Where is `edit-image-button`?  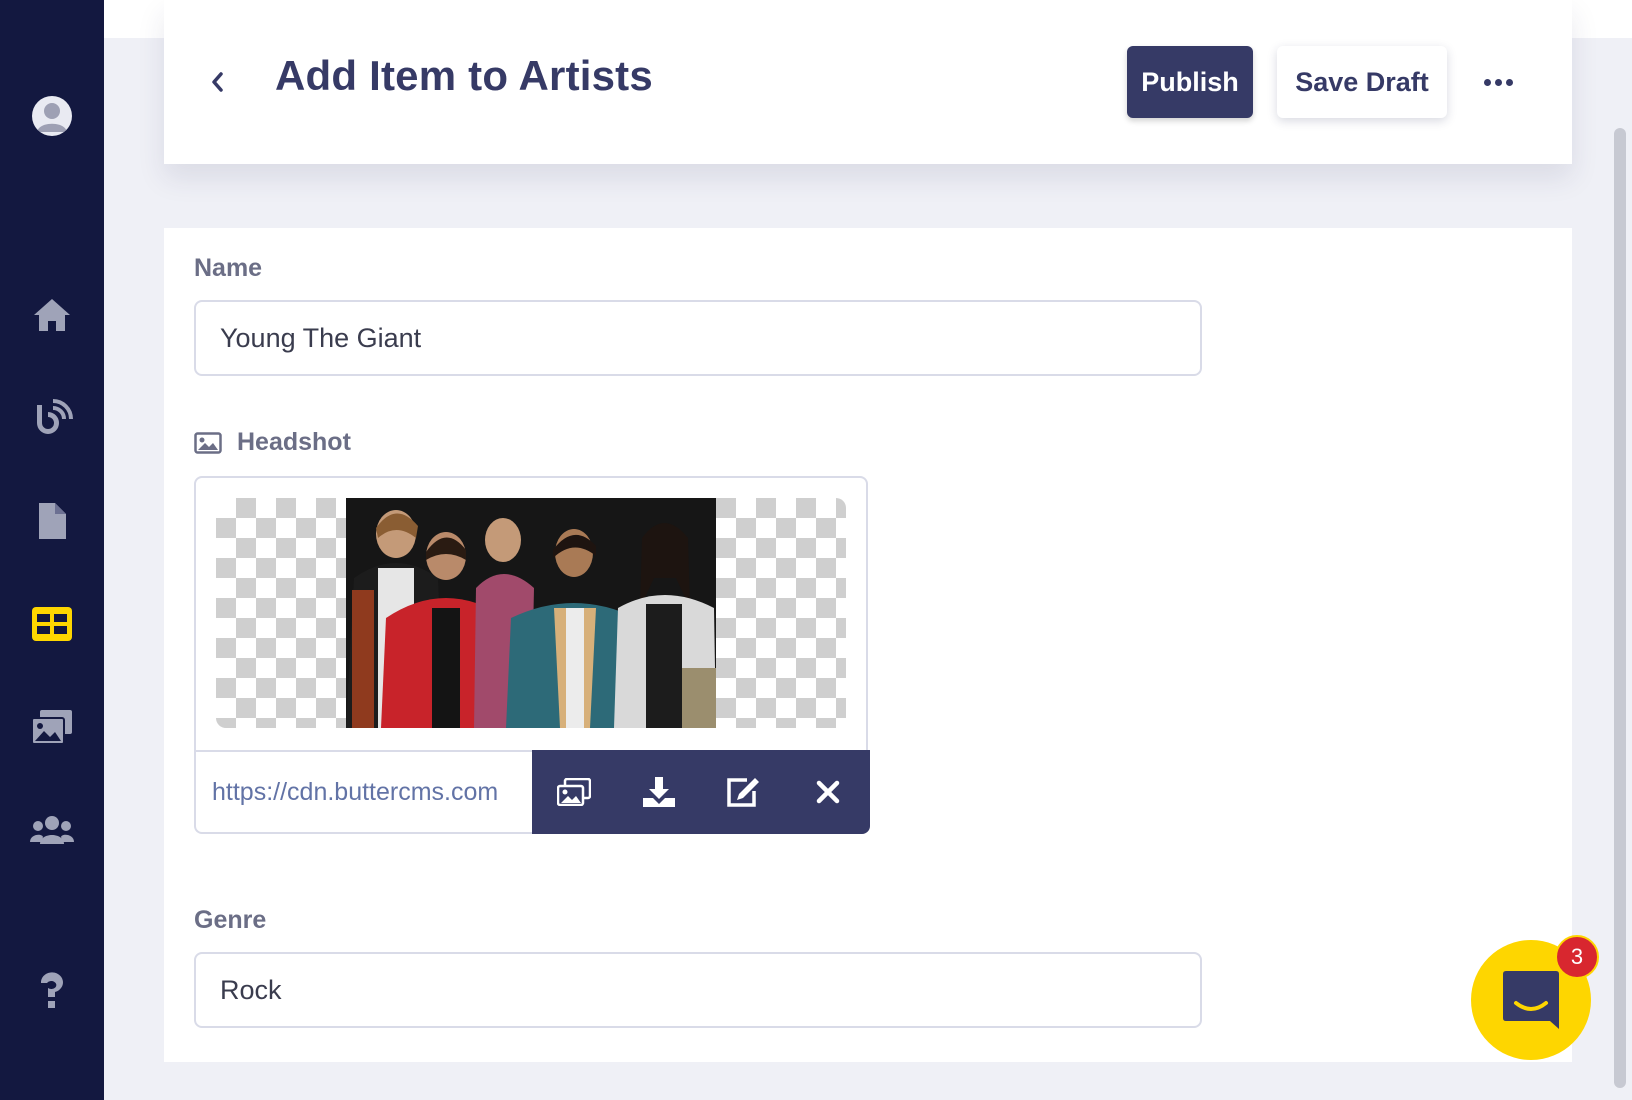 edit-image-button is located at coordinates (743, 792).